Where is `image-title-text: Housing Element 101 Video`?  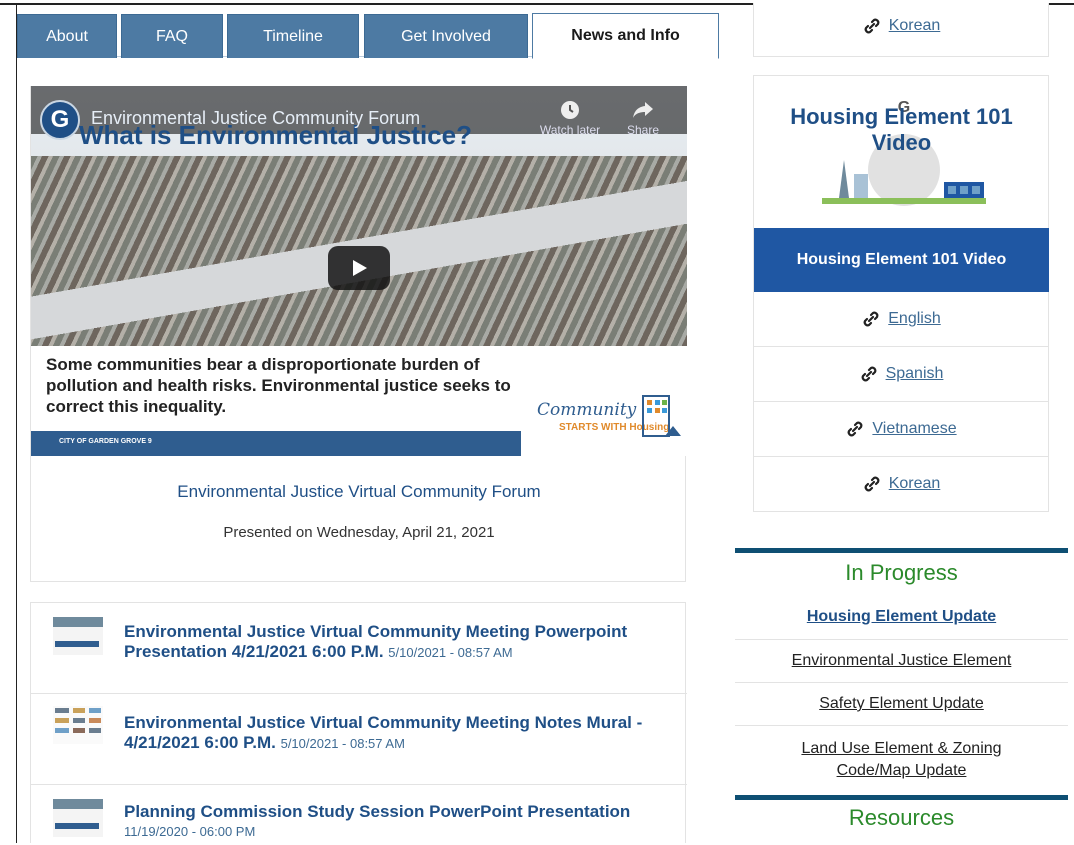
image-title-text: Housing Element 101 Video is located at coordinates (901, 129).